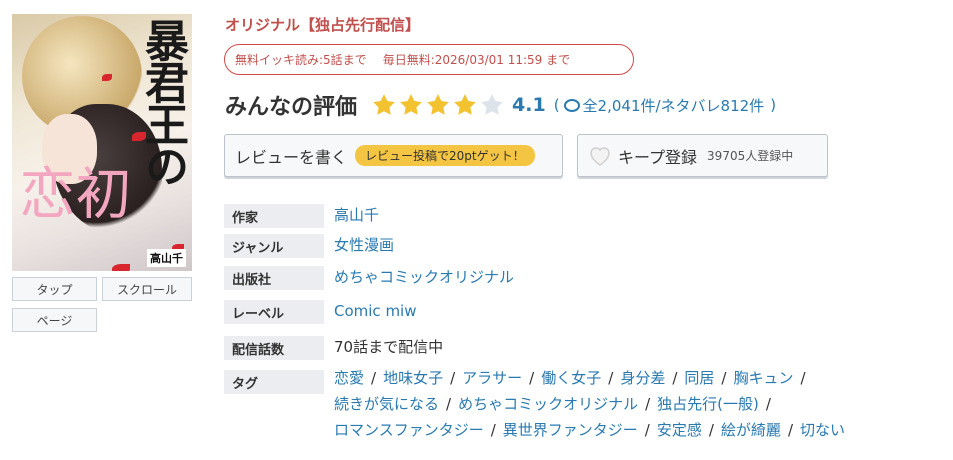 The width and height of the screenshot is (953, 460). I want to click on genre-link: 女性漫画, so click(364, 244).